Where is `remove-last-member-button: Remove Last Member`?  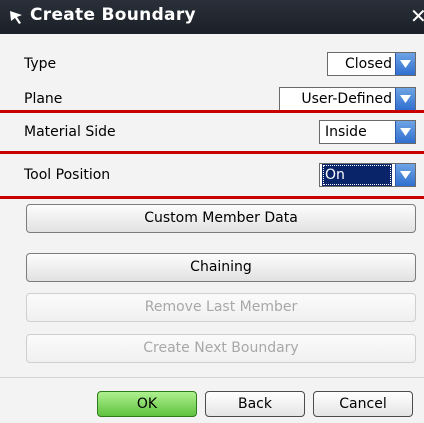 remove-last-member-button: Remove Last Member is located at coordinates (221, 307).